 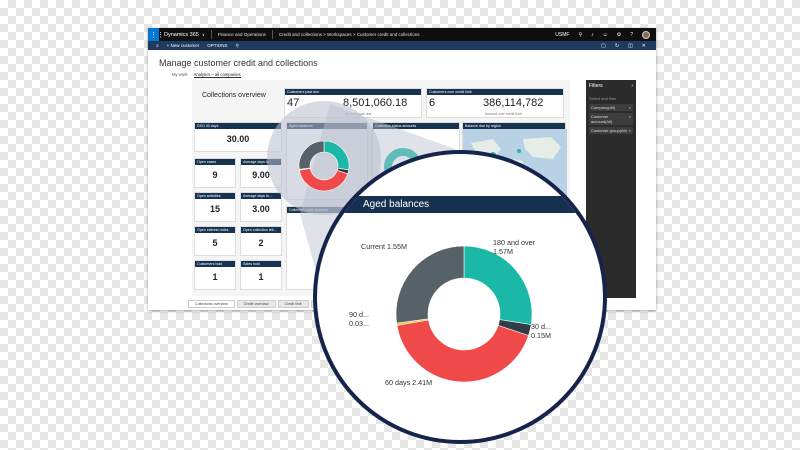 I want to click on aged-slice-180-and-over, so click(x=498, y=285).